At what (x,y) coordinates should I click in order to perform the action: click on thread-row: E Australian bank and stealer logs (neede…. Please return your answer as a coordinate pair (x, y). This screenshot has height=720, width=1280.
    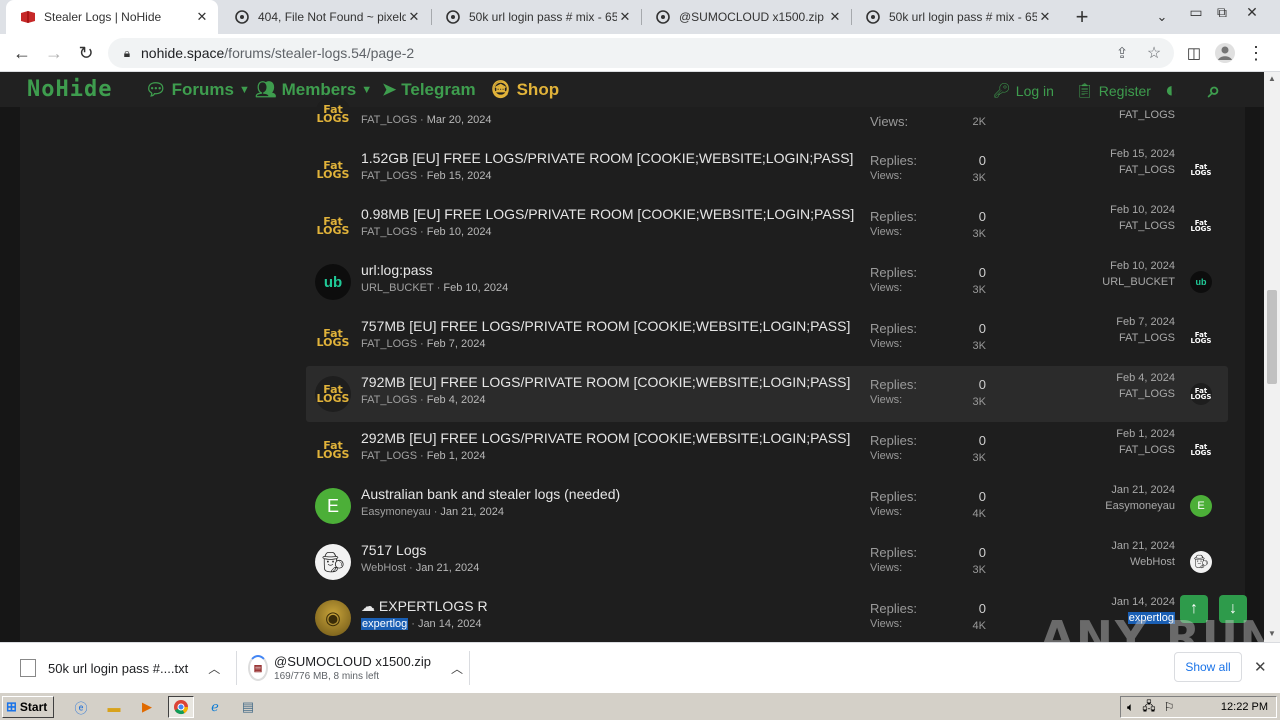
    Looking at the image, I should click on (767, 506).